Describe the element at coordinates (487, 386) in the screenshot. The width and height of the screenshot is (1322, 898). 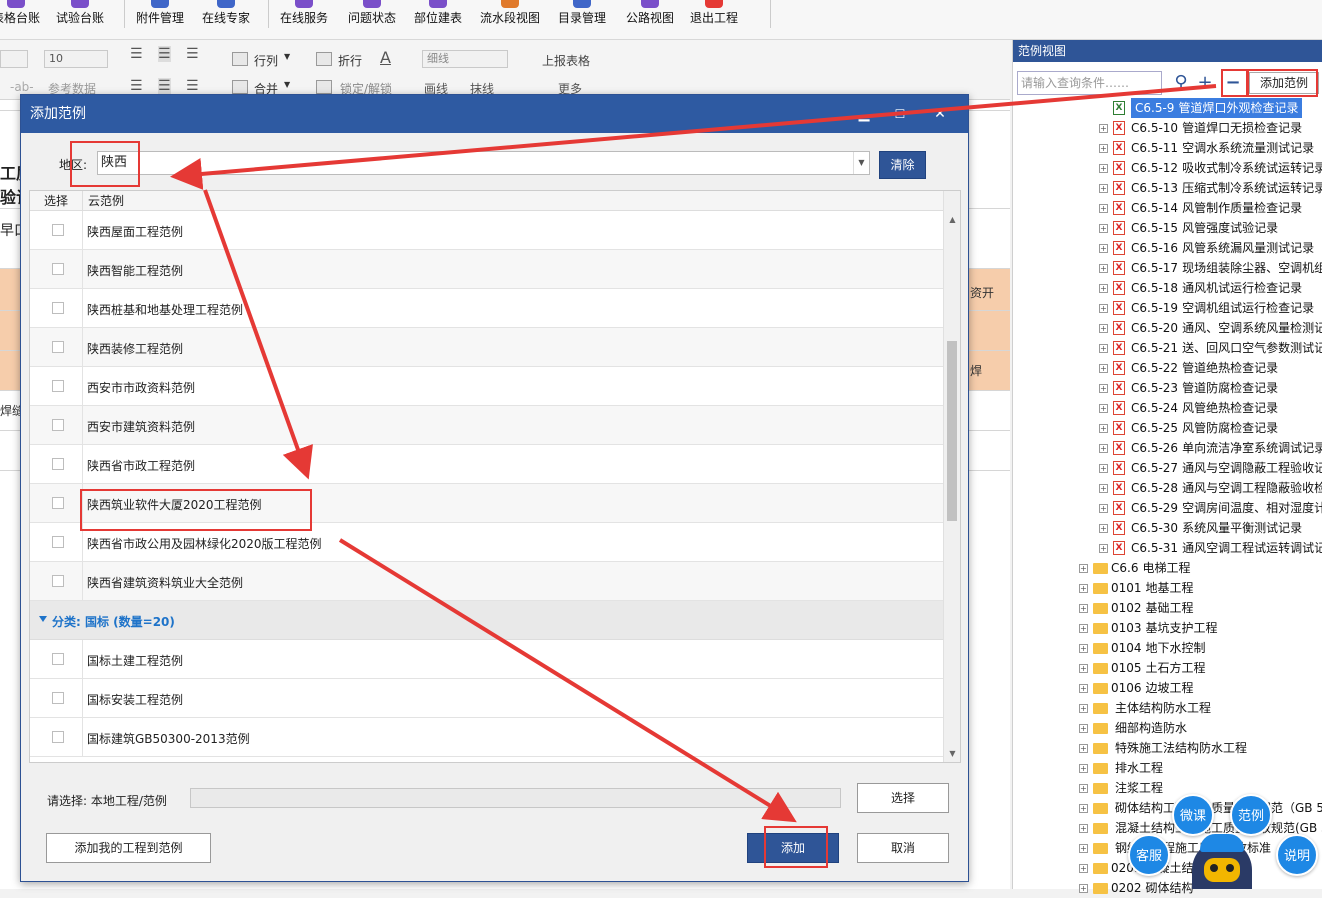
I see `table-row: 西安市市政资料范例` at that location.